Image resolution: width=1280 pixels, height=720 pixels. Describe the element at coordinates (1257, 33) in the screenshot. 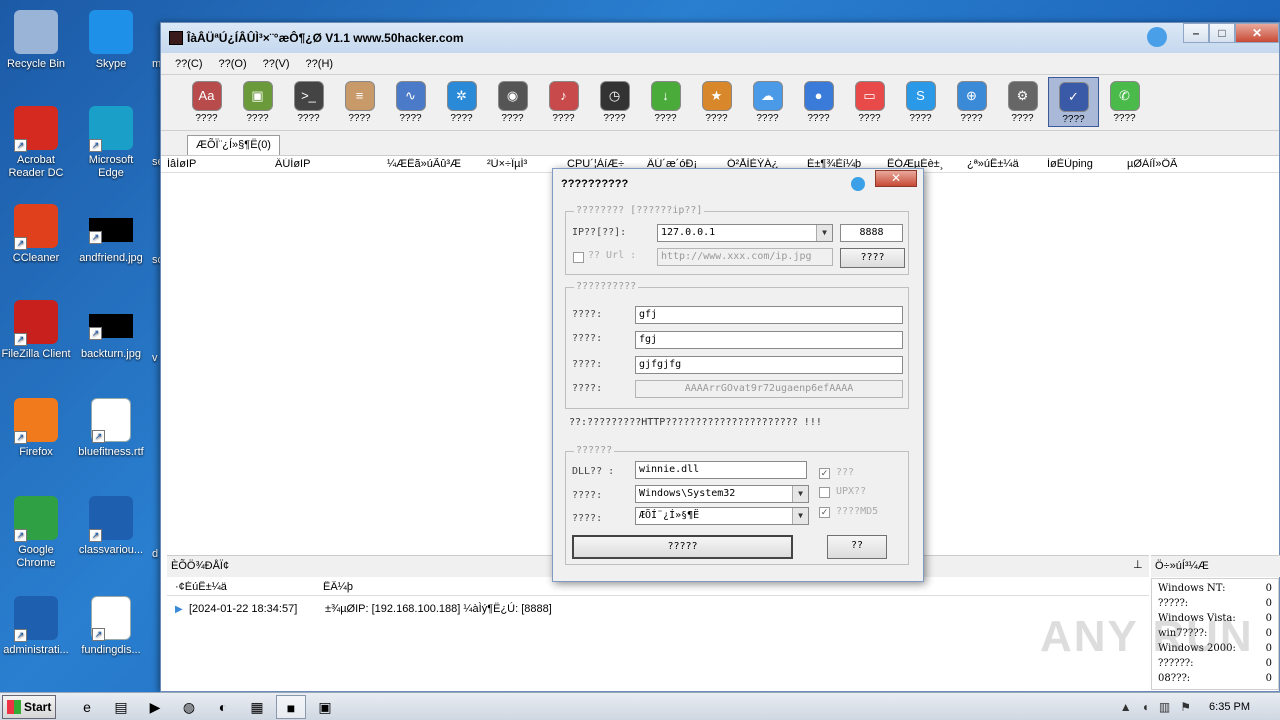

I see `close-button: ✕` at that location.